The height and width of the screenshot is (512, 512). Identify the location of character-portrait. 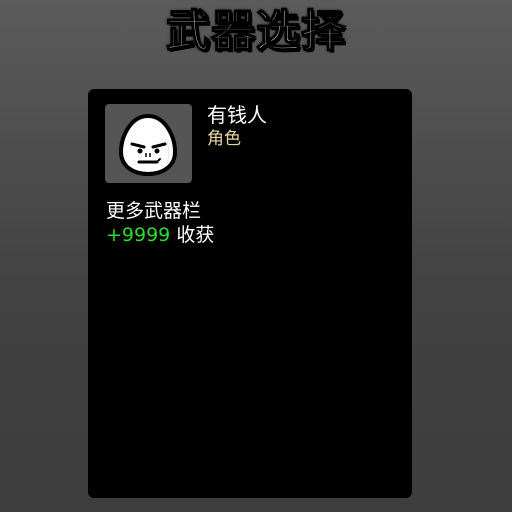
(148, 143).